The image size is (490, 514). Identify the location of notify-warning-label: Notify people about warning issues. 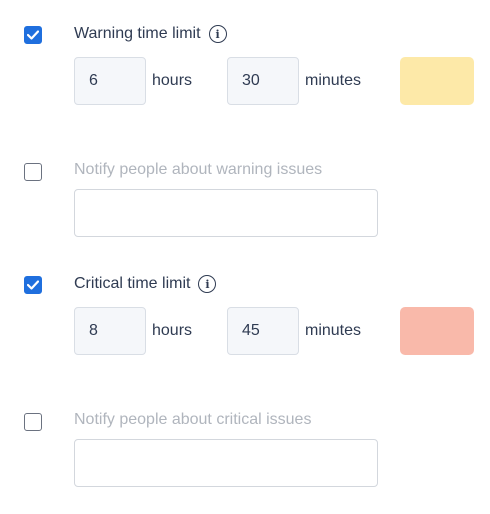
(198, 170).